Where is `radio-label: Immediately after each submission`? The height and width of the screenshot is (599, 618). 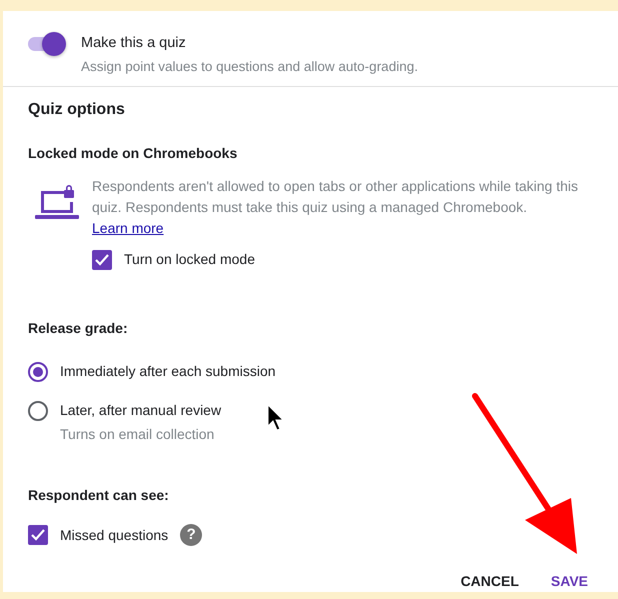
radio-label: Immediately after each submission is located at coordinates (168, 371).